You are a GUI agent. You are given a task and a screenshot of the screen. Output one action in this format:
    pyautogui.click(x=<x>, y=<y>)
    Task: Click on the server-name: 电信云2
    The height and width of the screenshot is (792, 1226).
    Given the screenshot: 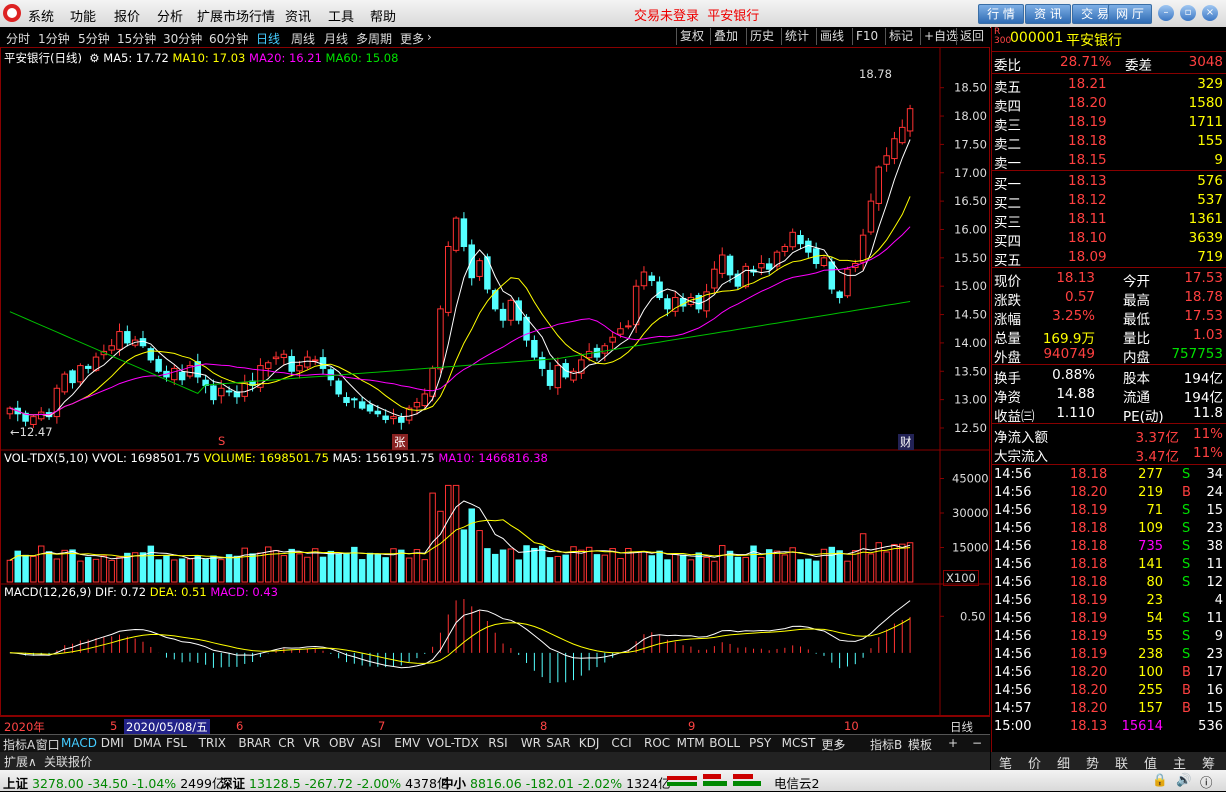 What is the action you would take?
    pyautogui.click(x=796, y=782)
    